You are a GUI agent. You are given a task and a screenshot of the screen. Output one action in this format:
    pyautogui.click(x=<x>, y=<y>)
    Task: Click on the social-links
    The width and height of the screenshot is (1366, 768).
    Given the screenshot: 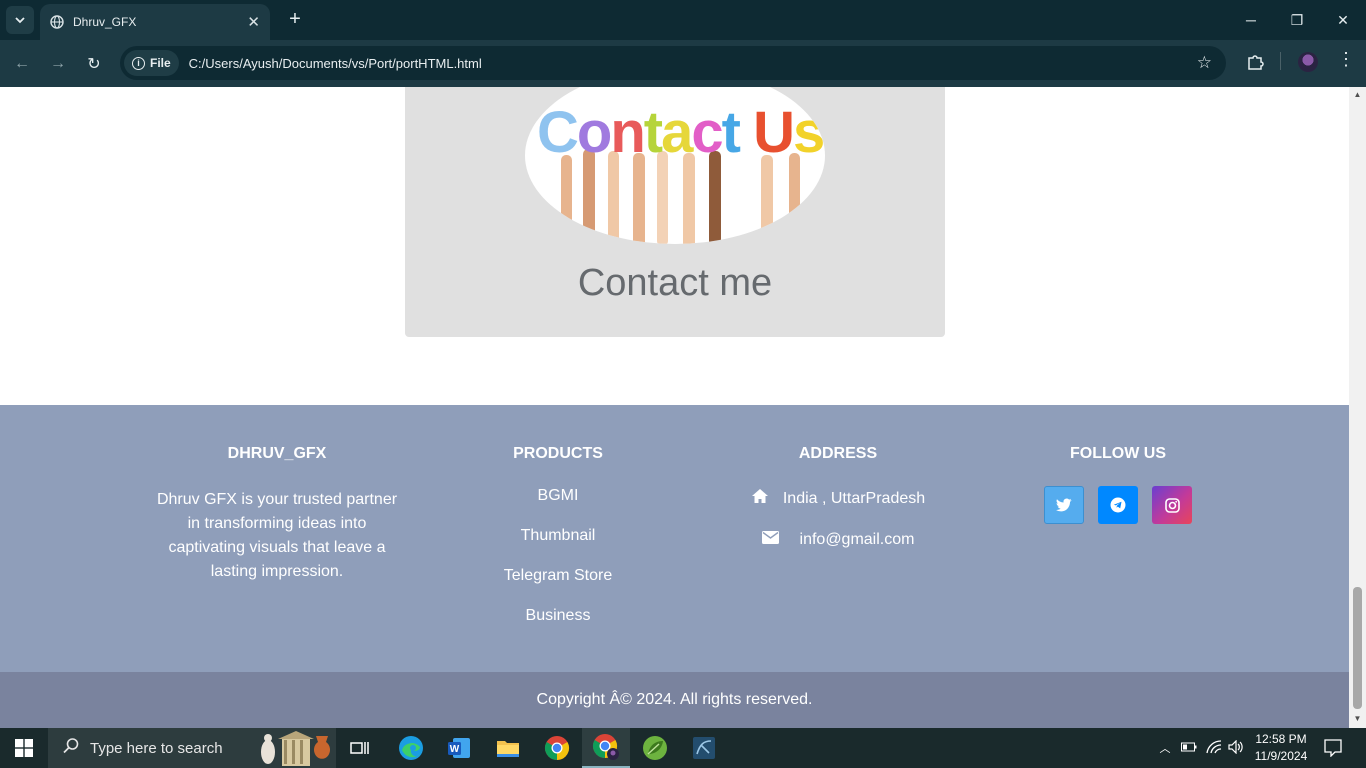 What is the action you would take?
    pyautogui.click(x=1118, y=505)
    